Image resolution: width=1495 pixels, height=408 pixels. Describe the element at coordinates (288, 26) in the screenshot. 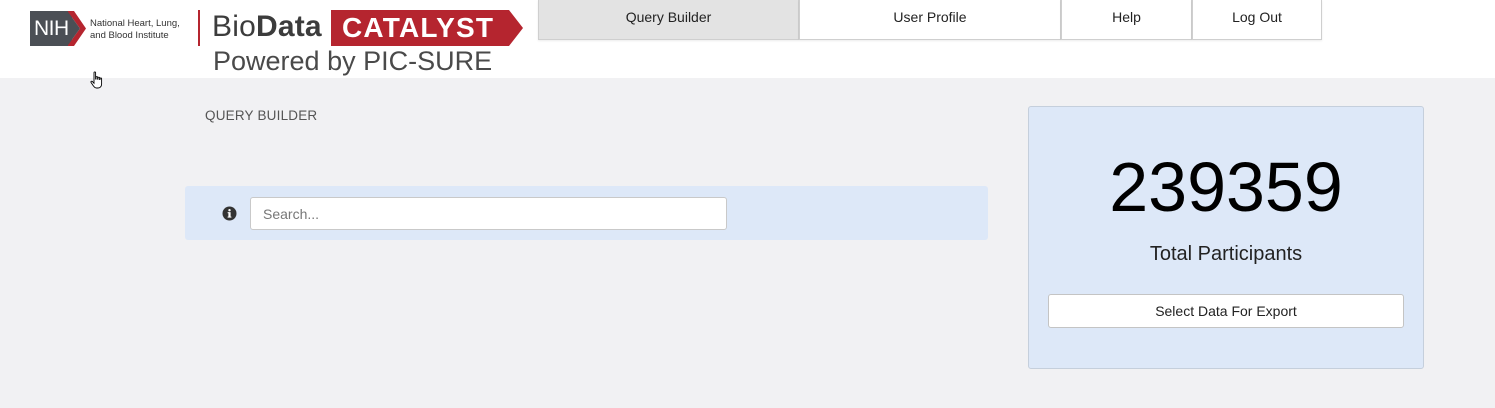

I see `data-text: Data` at that location.